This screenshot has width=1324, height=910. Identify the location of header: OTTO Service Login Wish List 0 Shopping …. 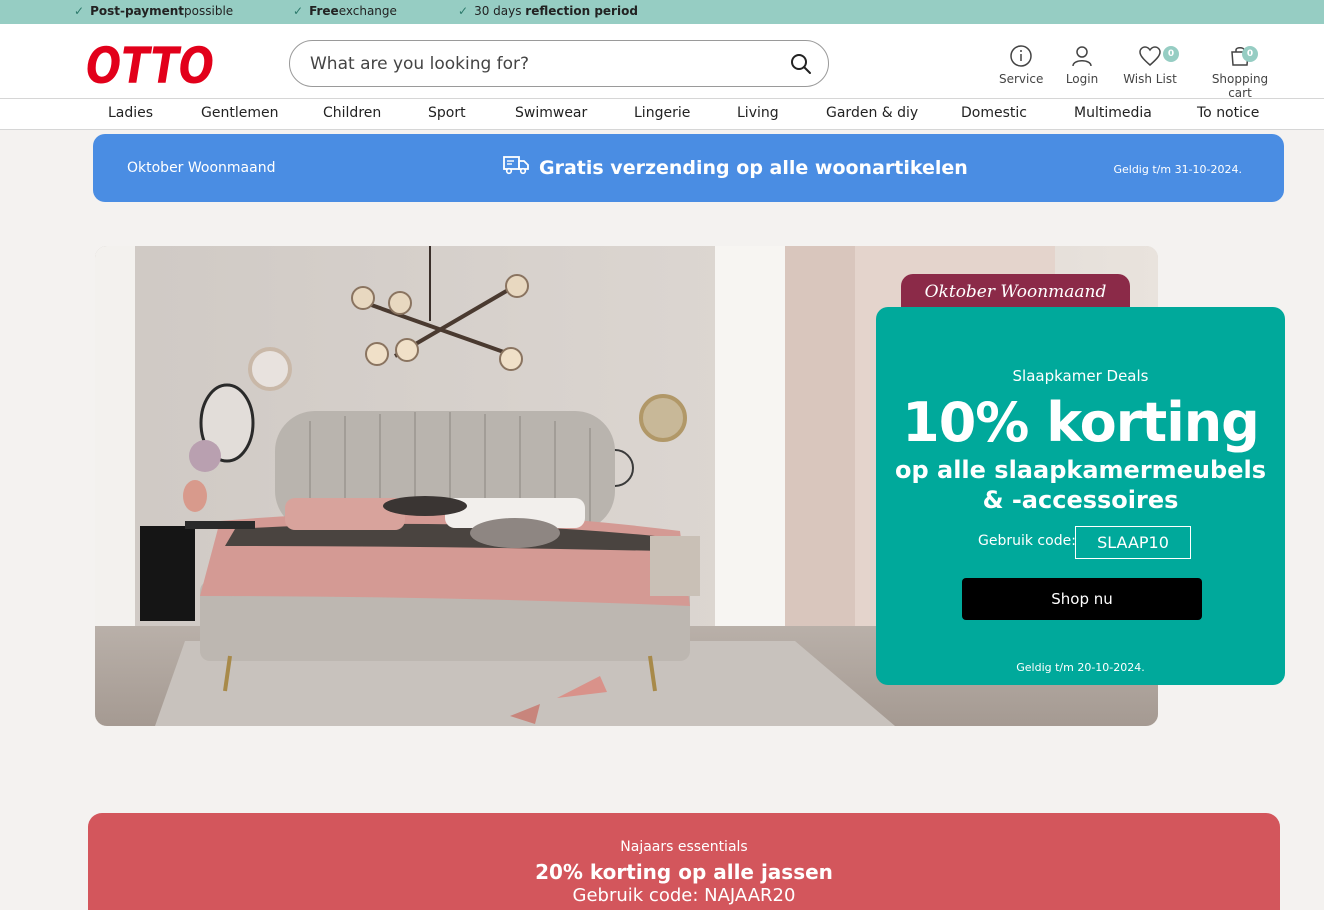
(662, 62).